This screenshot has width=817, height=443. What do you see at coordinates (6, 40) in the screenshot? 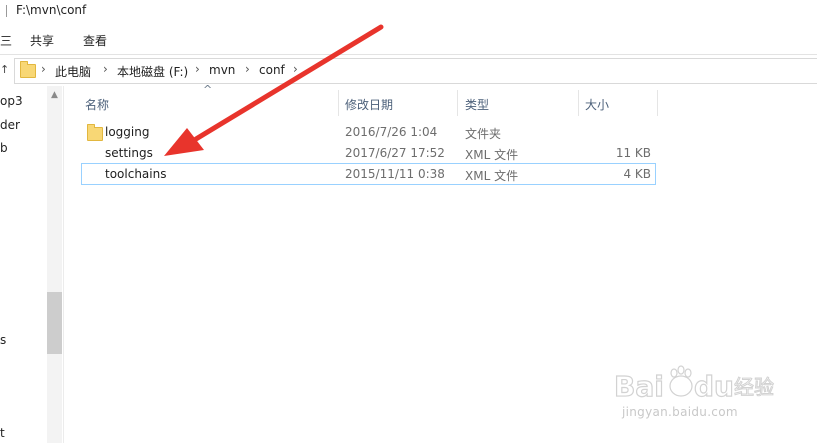
I see `ribbon-tab-partial: 三` at bounding box center [6, 40].